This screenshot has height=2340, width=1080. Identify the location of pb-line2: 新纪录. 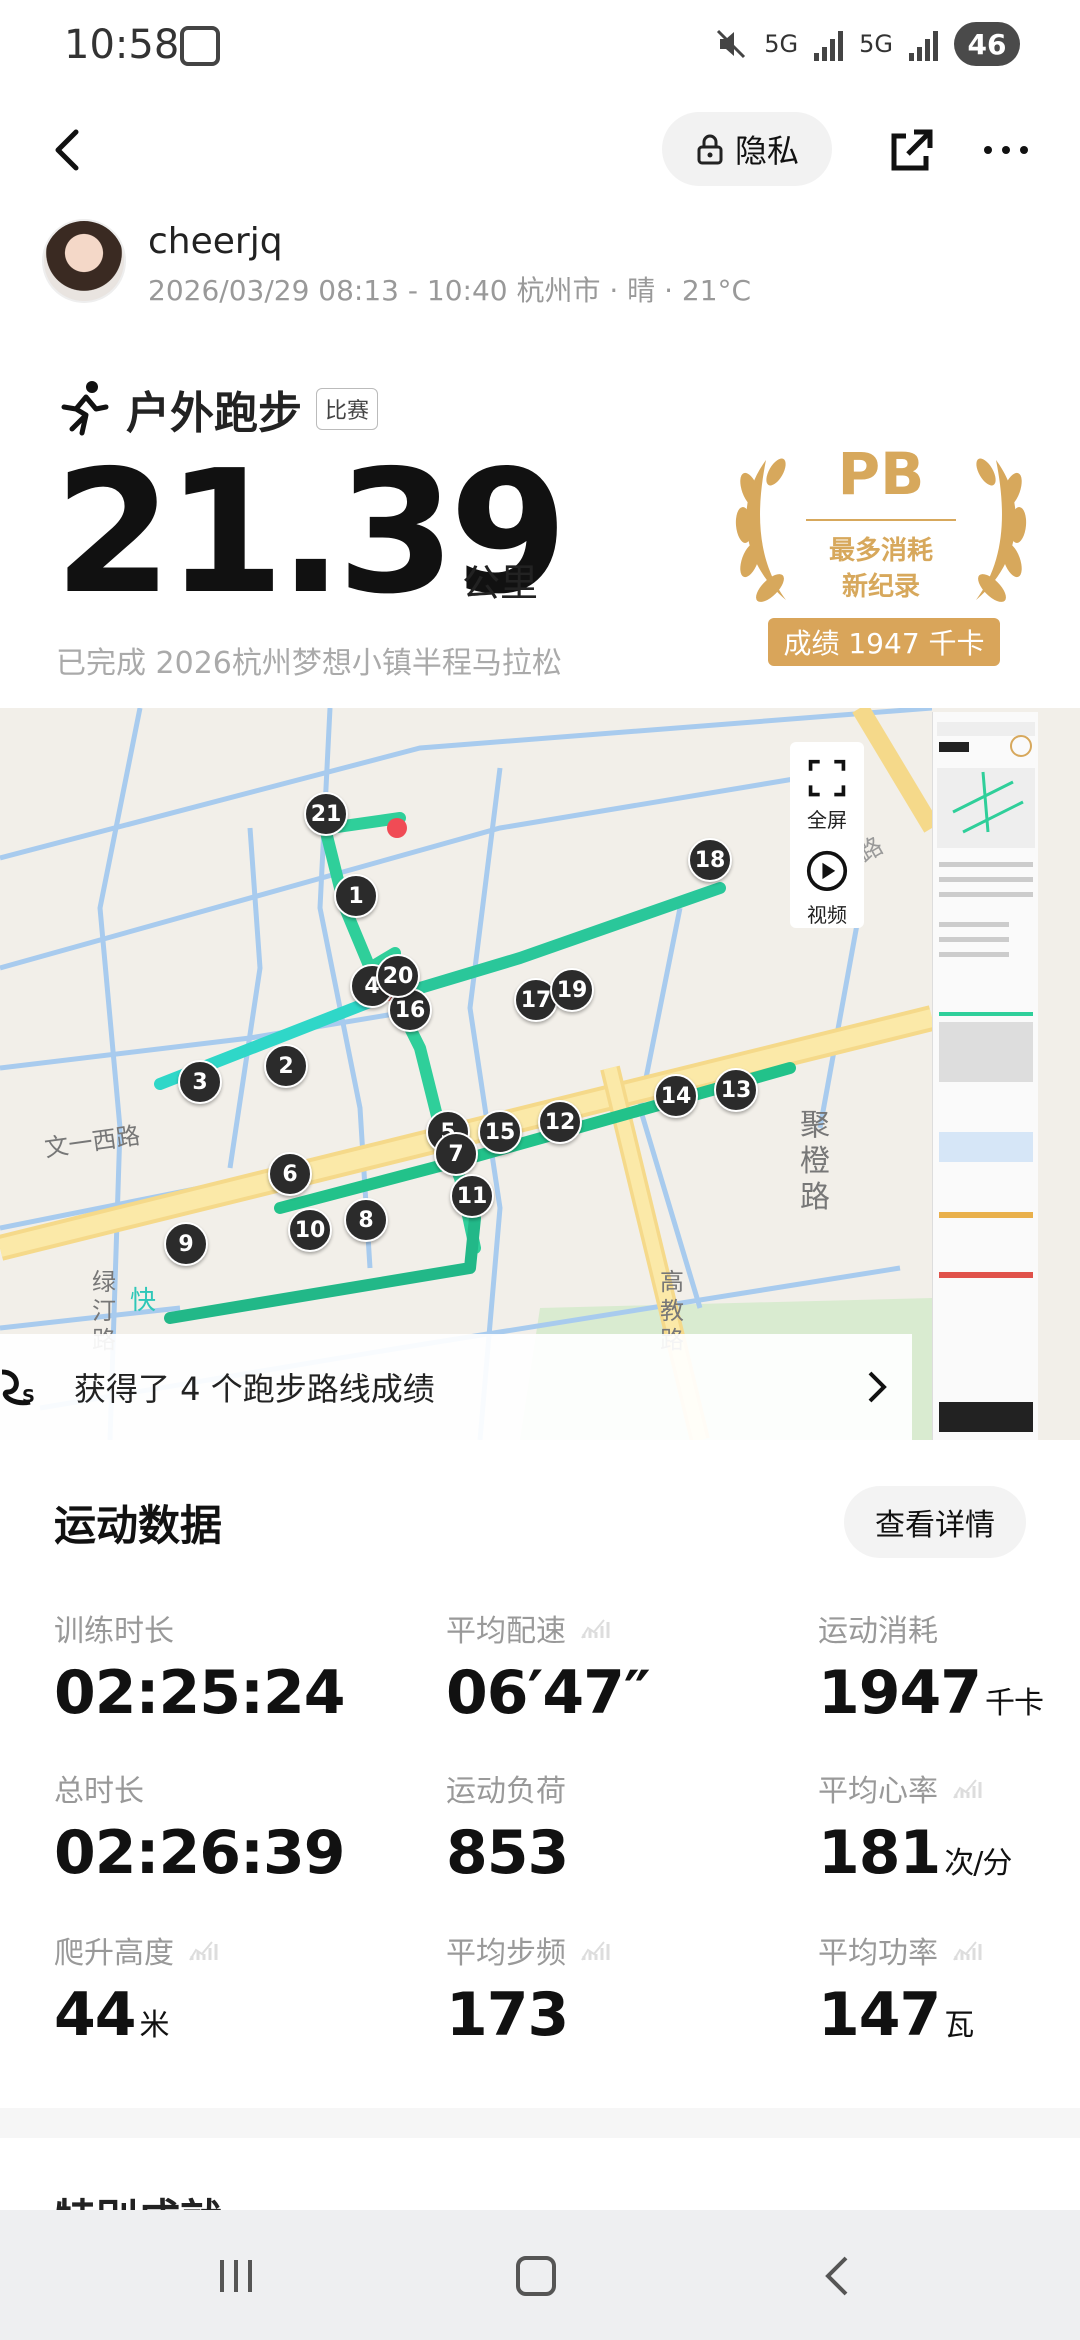
(880, 587).